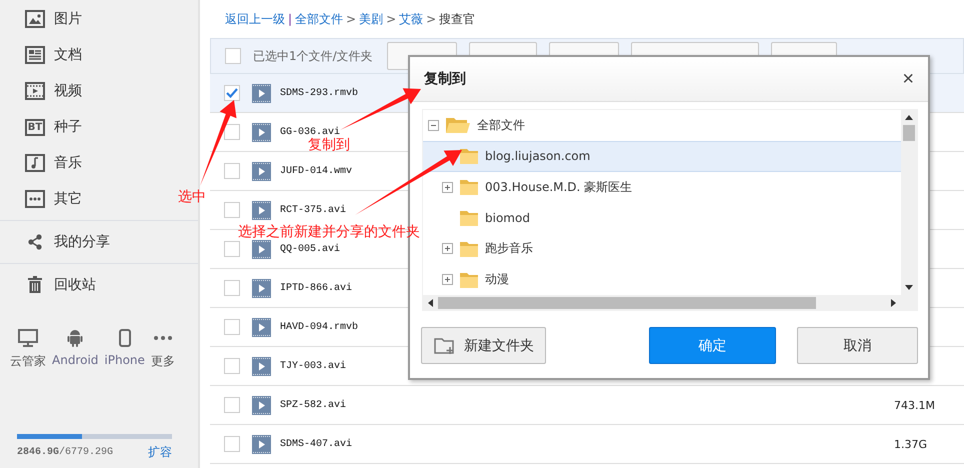 This screenshot has height=468, width=964. I want to click on file-name: RCT-375.avi, so click(313, 210).